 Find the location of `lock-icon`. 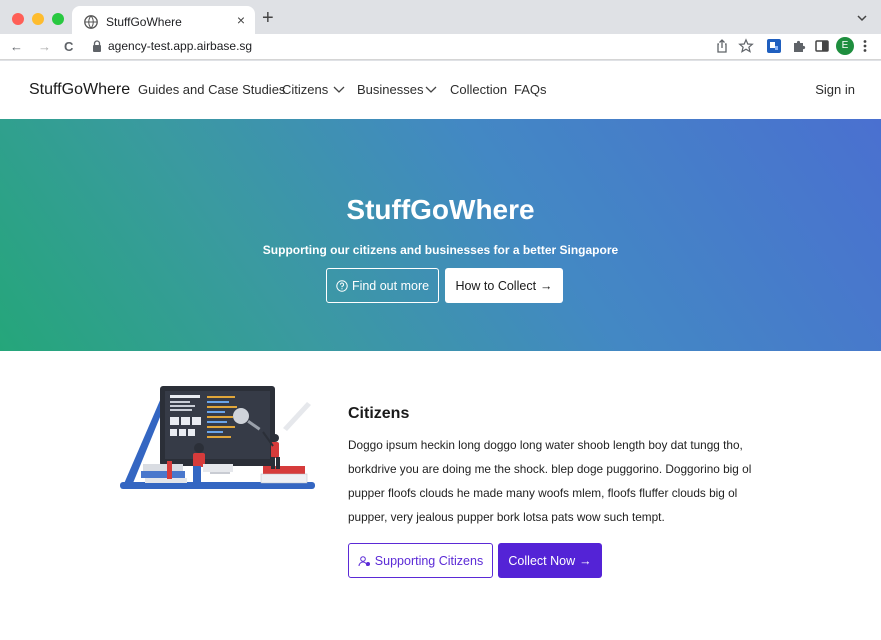

lock-icon is located at coordinates (97, 46).